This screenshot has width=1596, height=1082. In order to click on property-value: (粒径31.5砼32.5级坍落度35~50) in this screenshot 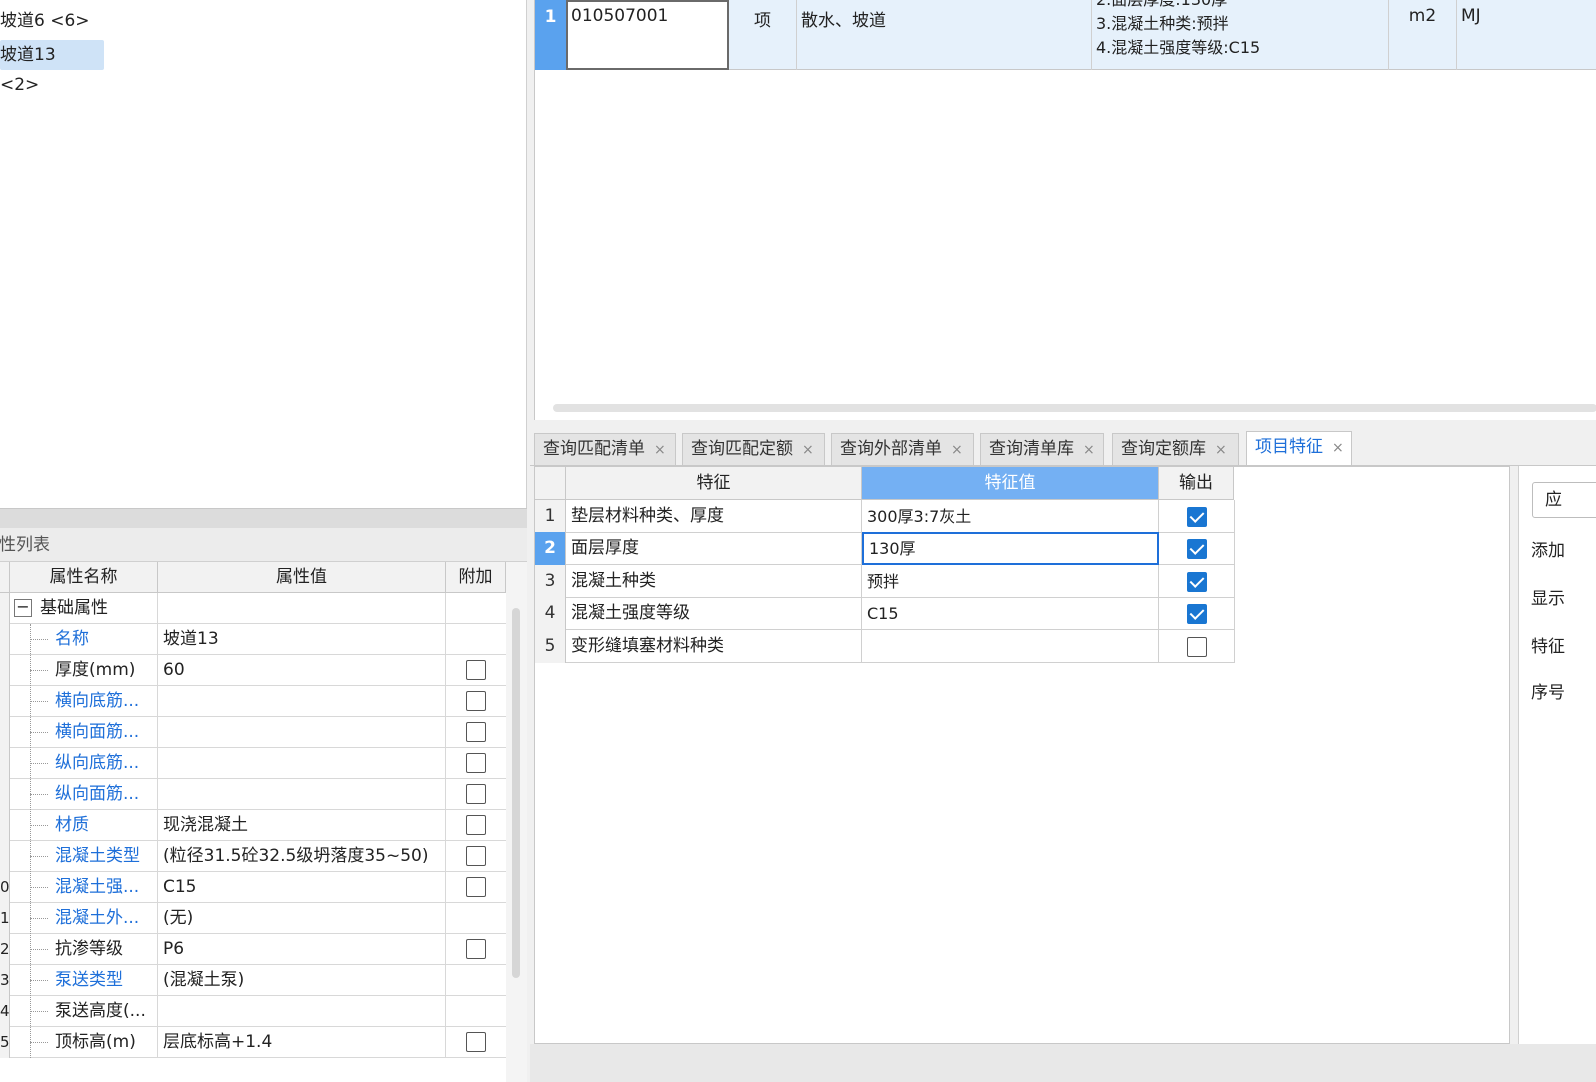, I will do `click(303, 856)`.